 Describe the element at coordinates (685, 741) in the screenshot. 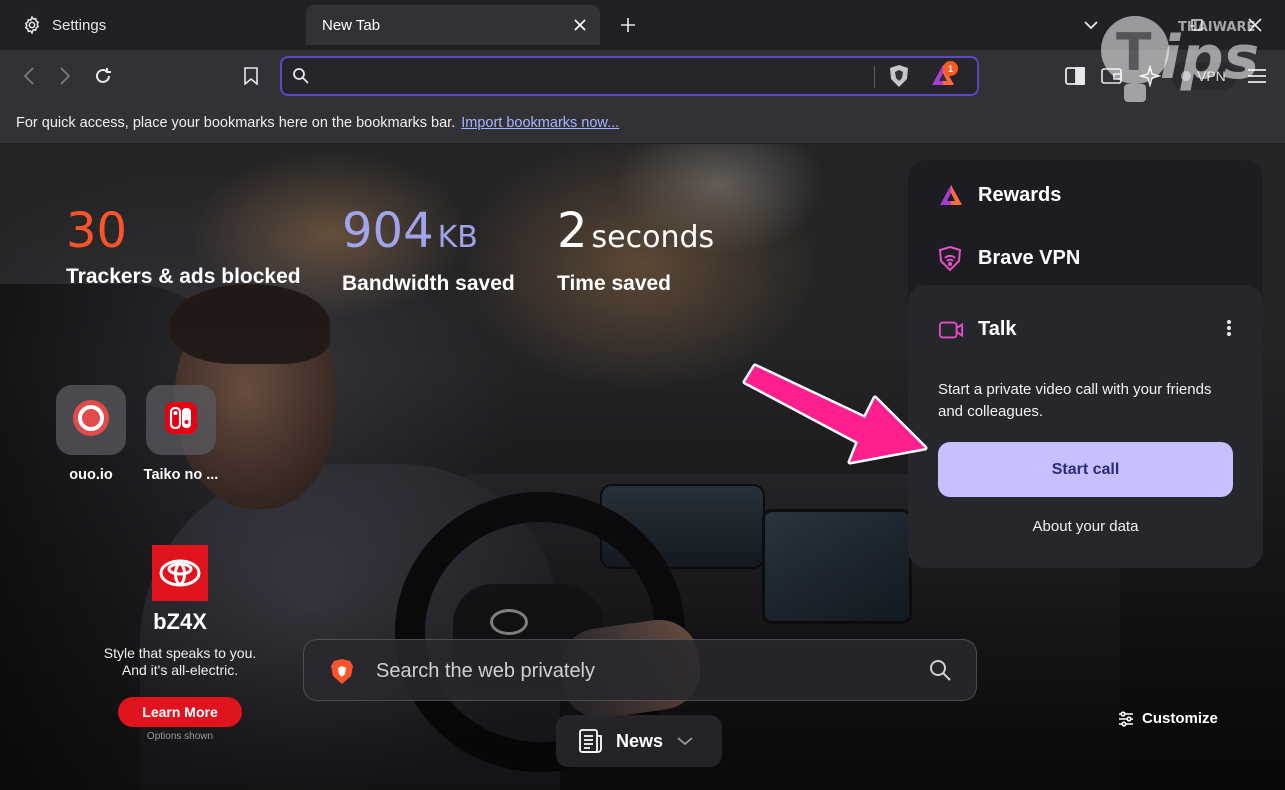

I see `chevron-down-icon` at that location.